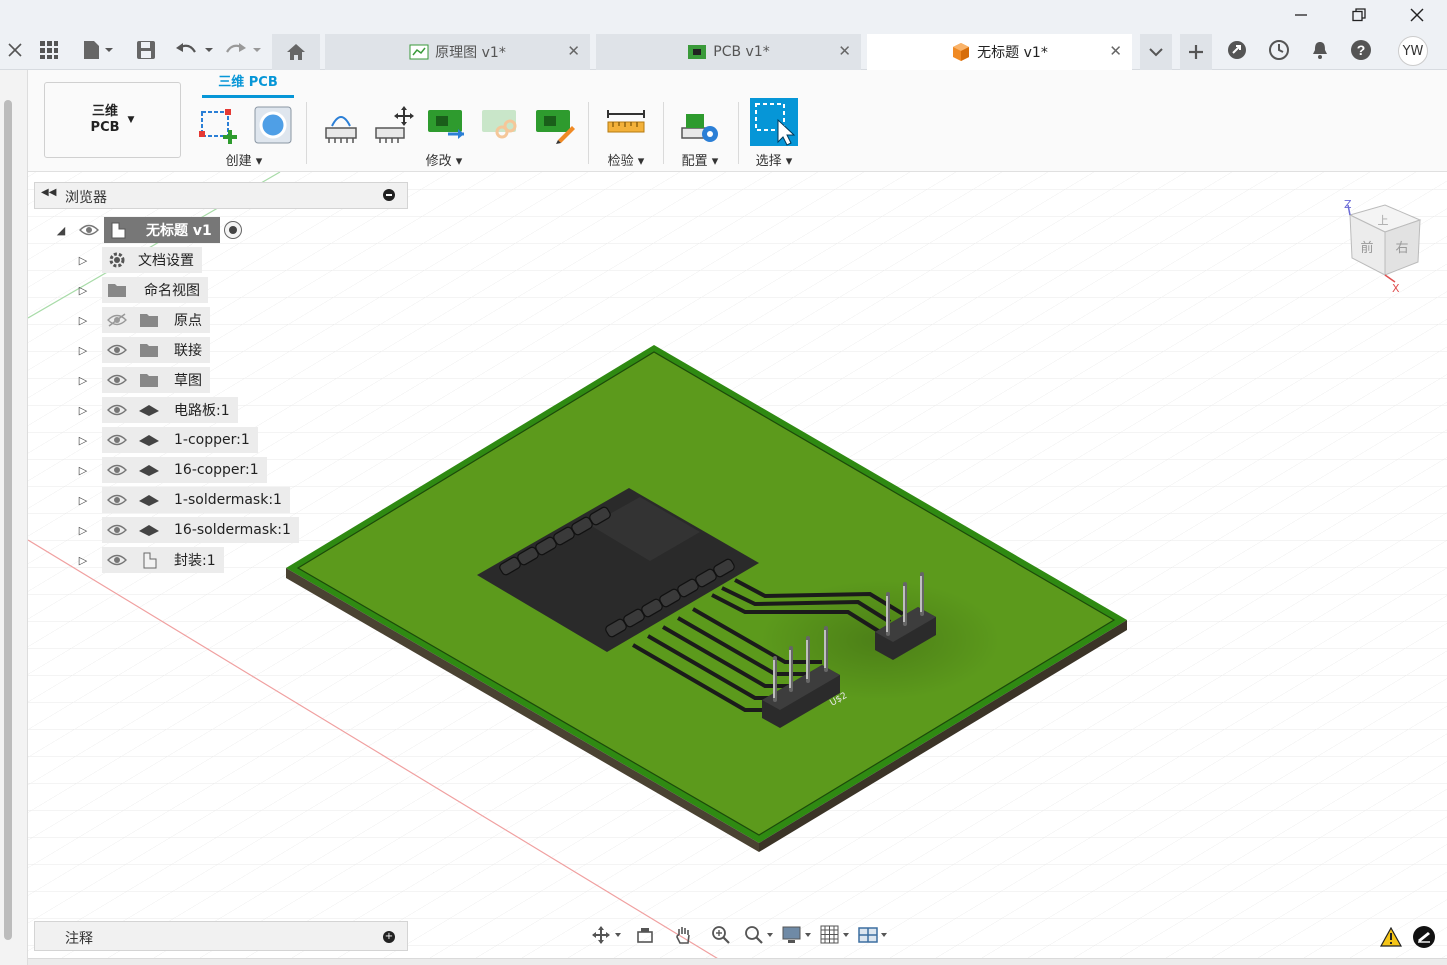 The width and height of the screenshot is (1447, 965). I want to click on zoom-button, so click(721, 935).